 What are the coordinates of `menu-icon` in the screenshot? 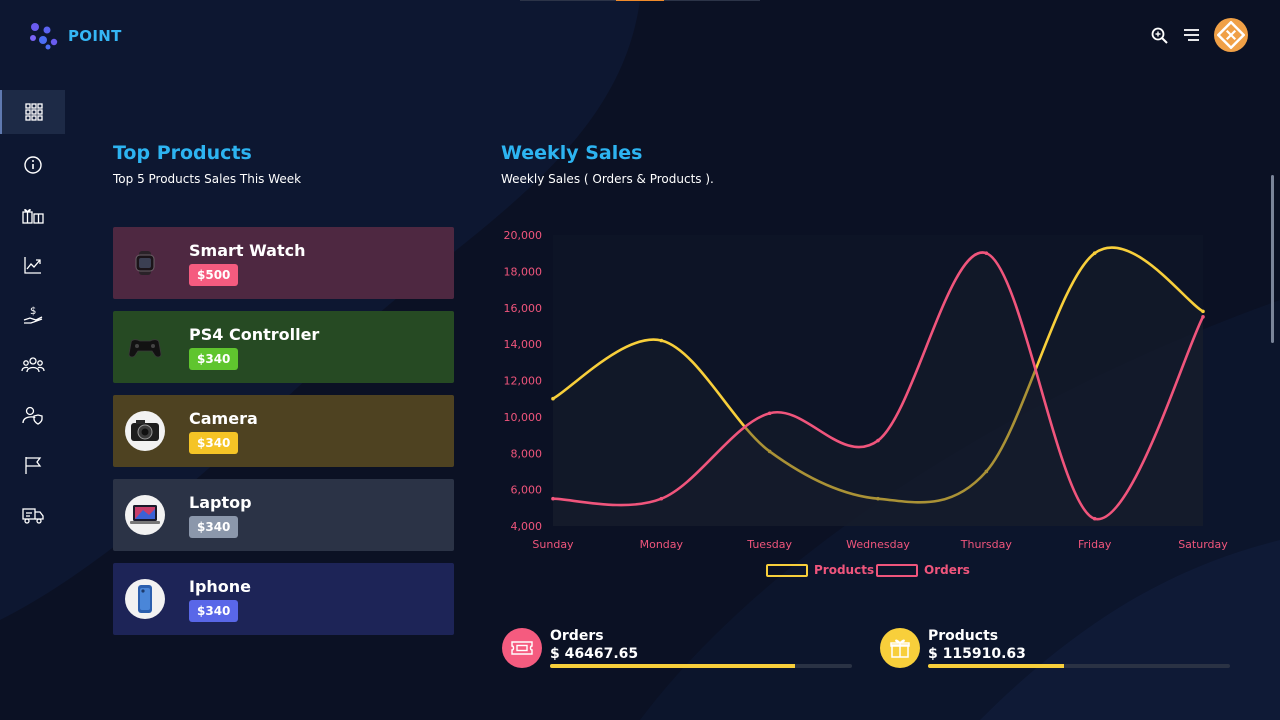 It's located at (1191, 35).